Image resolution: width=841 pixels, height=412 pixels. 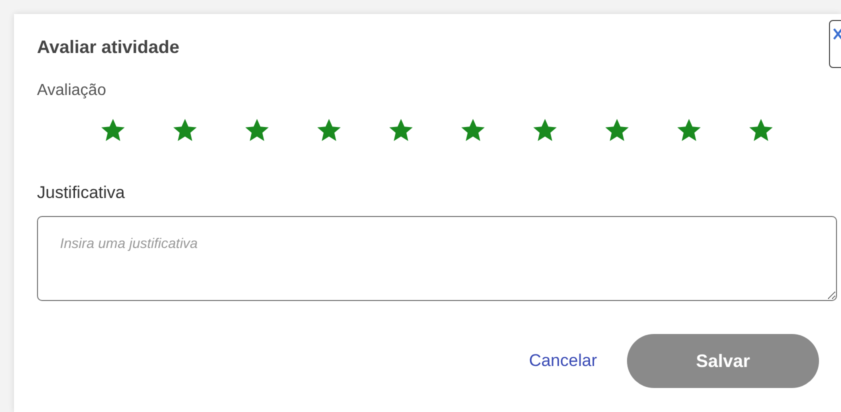 I want to click on rating-label: Avaliação, so click(x=72, y=91).